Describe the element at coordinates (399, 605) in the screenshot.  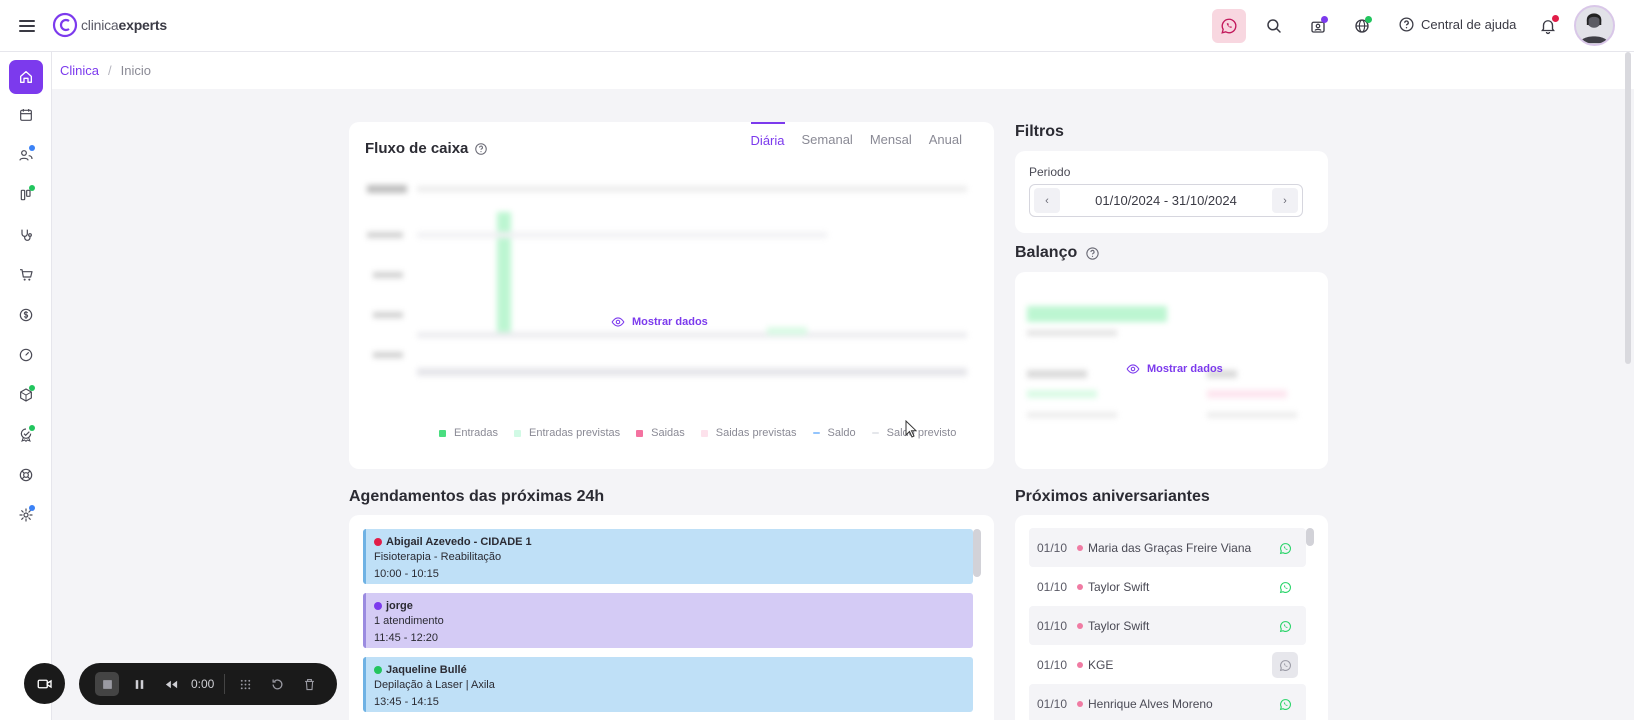
I see `appointment-name: jorge` at that location.